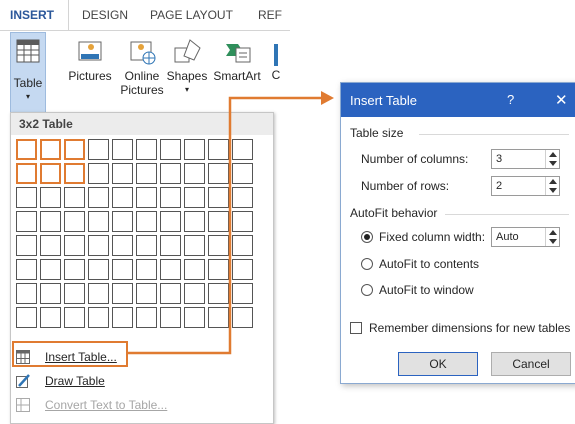  What do you see at coordinates (383, 100) in the screenshot?
I see `dialog-title: Insert Table` at bounding box center [383, 100].